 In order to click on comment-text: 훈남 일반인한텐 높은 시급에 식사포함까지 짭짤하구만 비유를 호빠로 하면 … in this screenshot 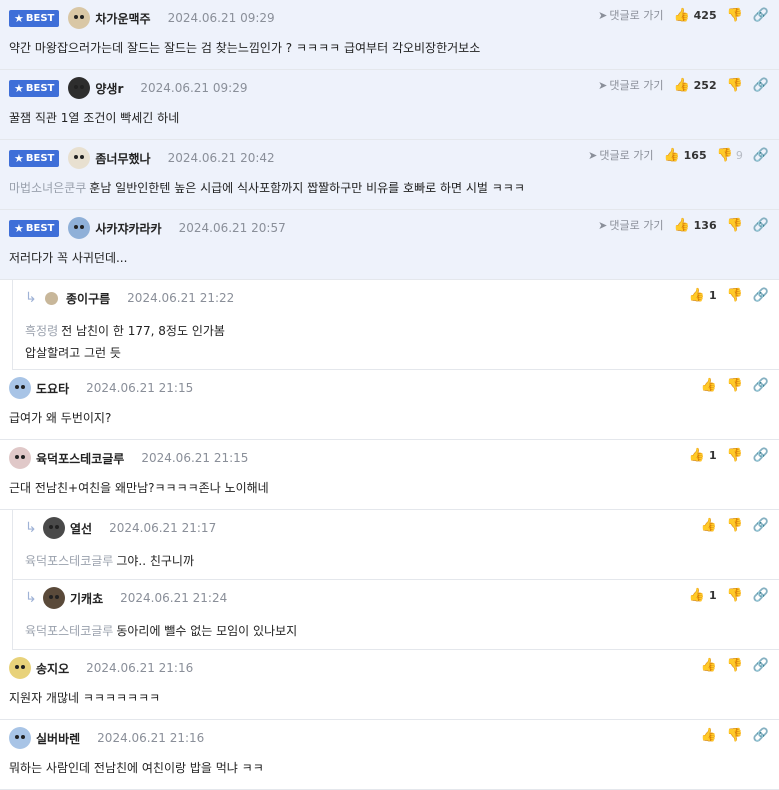, I will do `click(307, 188)`.